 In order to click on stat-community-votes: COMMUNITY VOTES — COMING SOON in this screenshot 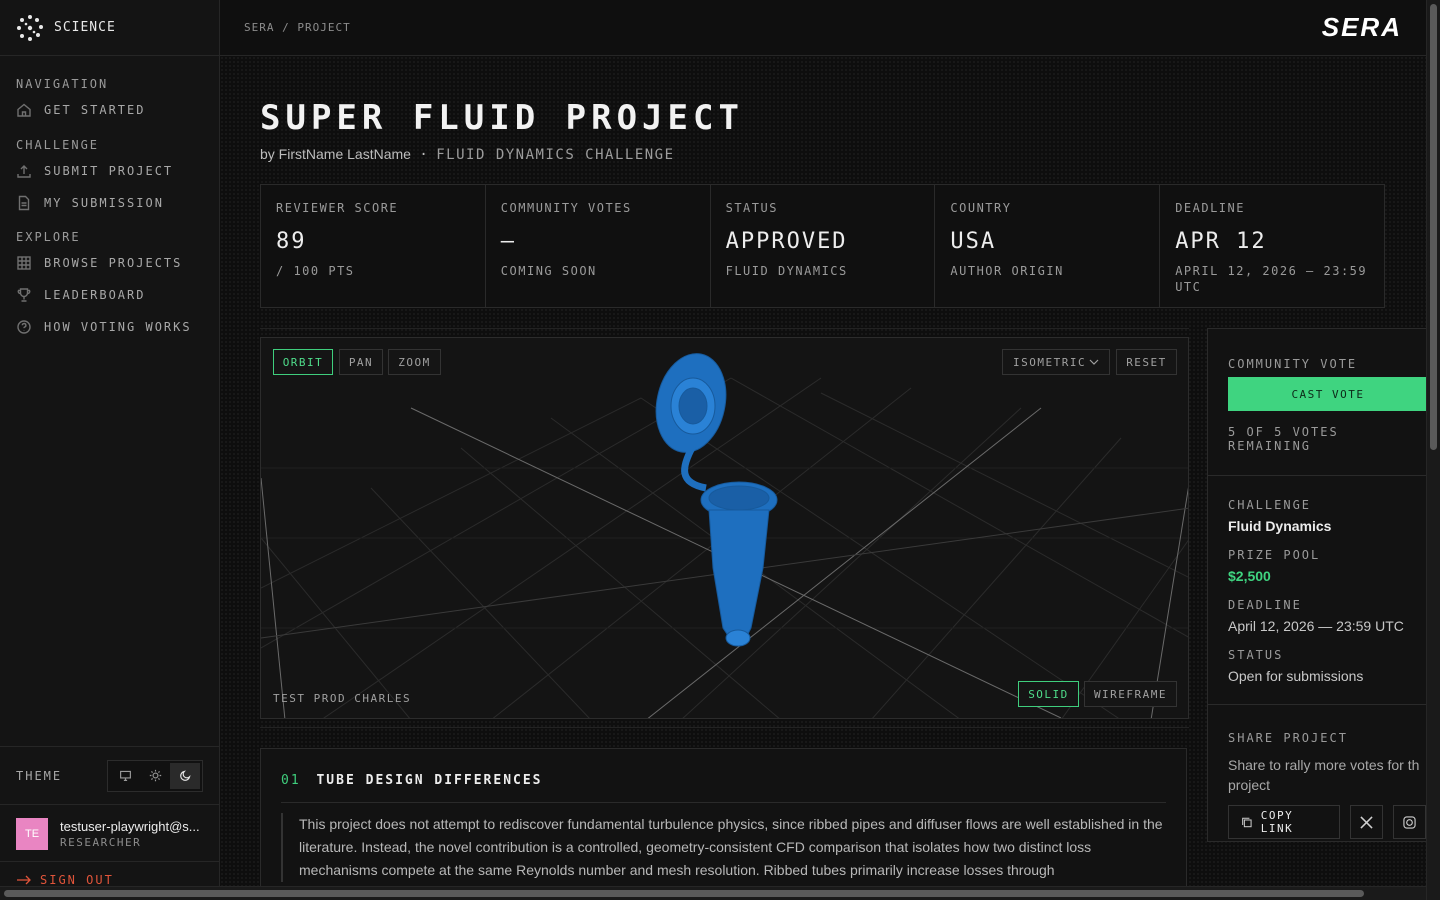, I will do `click(598, 246)`.